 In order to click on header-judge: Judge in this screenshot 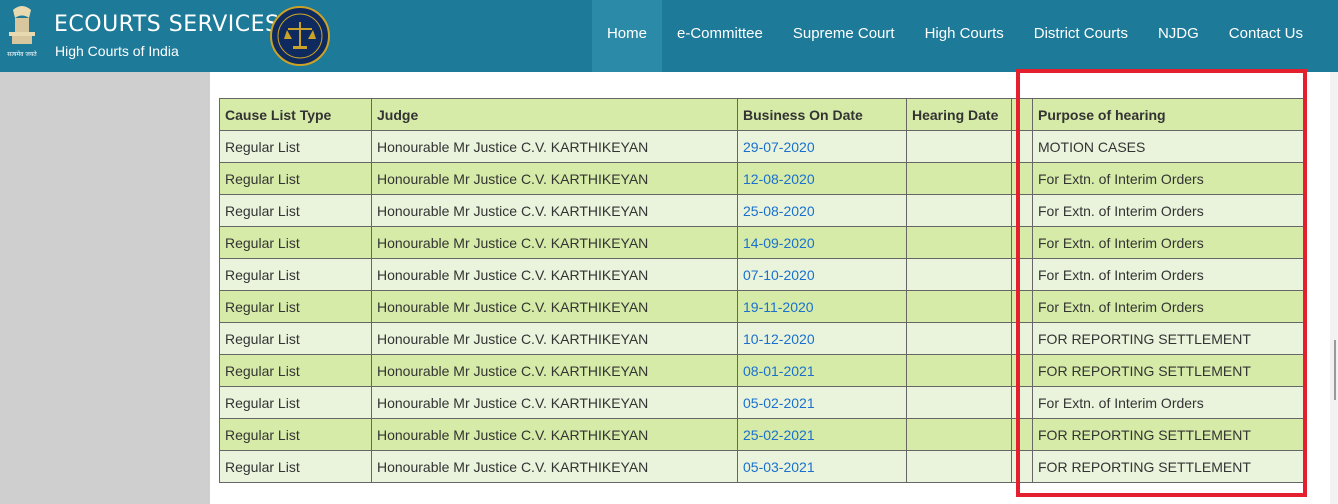, I will do `click(554, 114)`.